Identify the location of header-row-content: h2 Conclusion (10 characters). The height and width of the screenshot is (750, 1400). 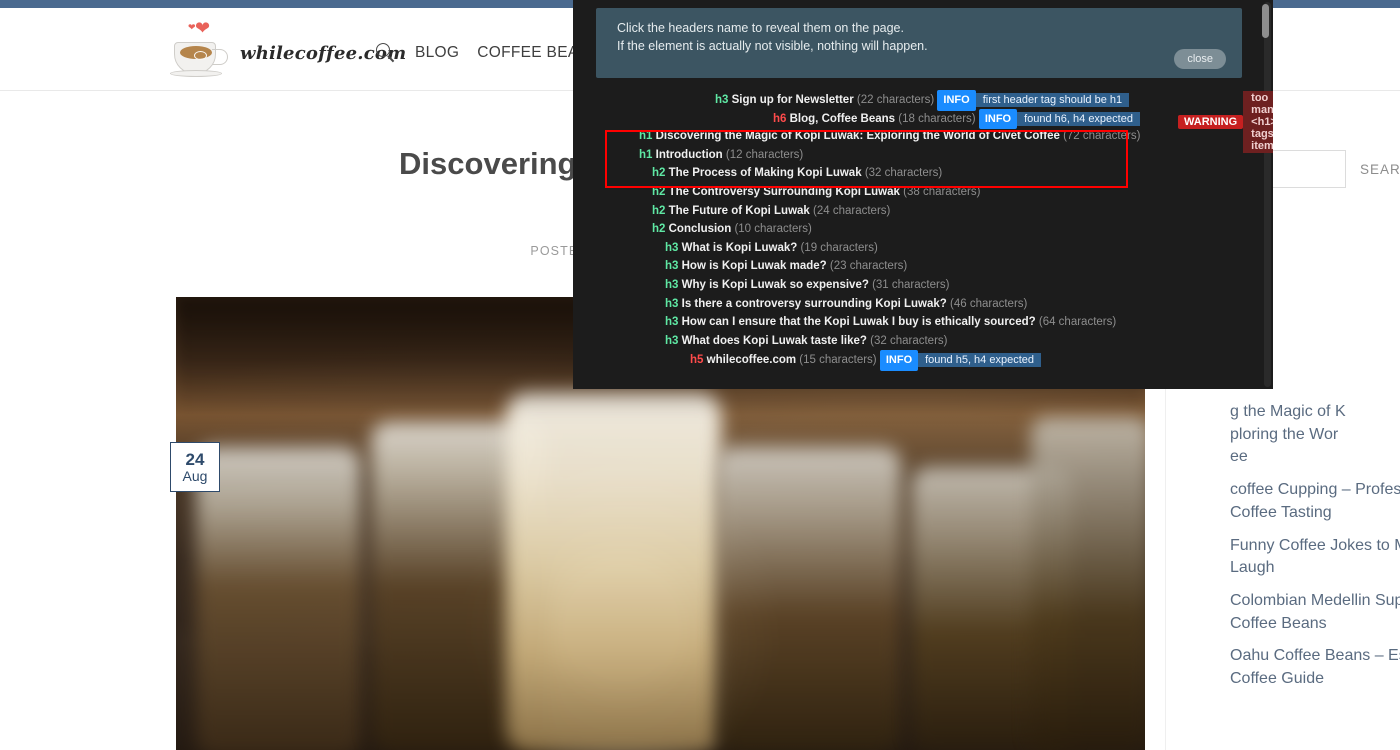
(732, 229).